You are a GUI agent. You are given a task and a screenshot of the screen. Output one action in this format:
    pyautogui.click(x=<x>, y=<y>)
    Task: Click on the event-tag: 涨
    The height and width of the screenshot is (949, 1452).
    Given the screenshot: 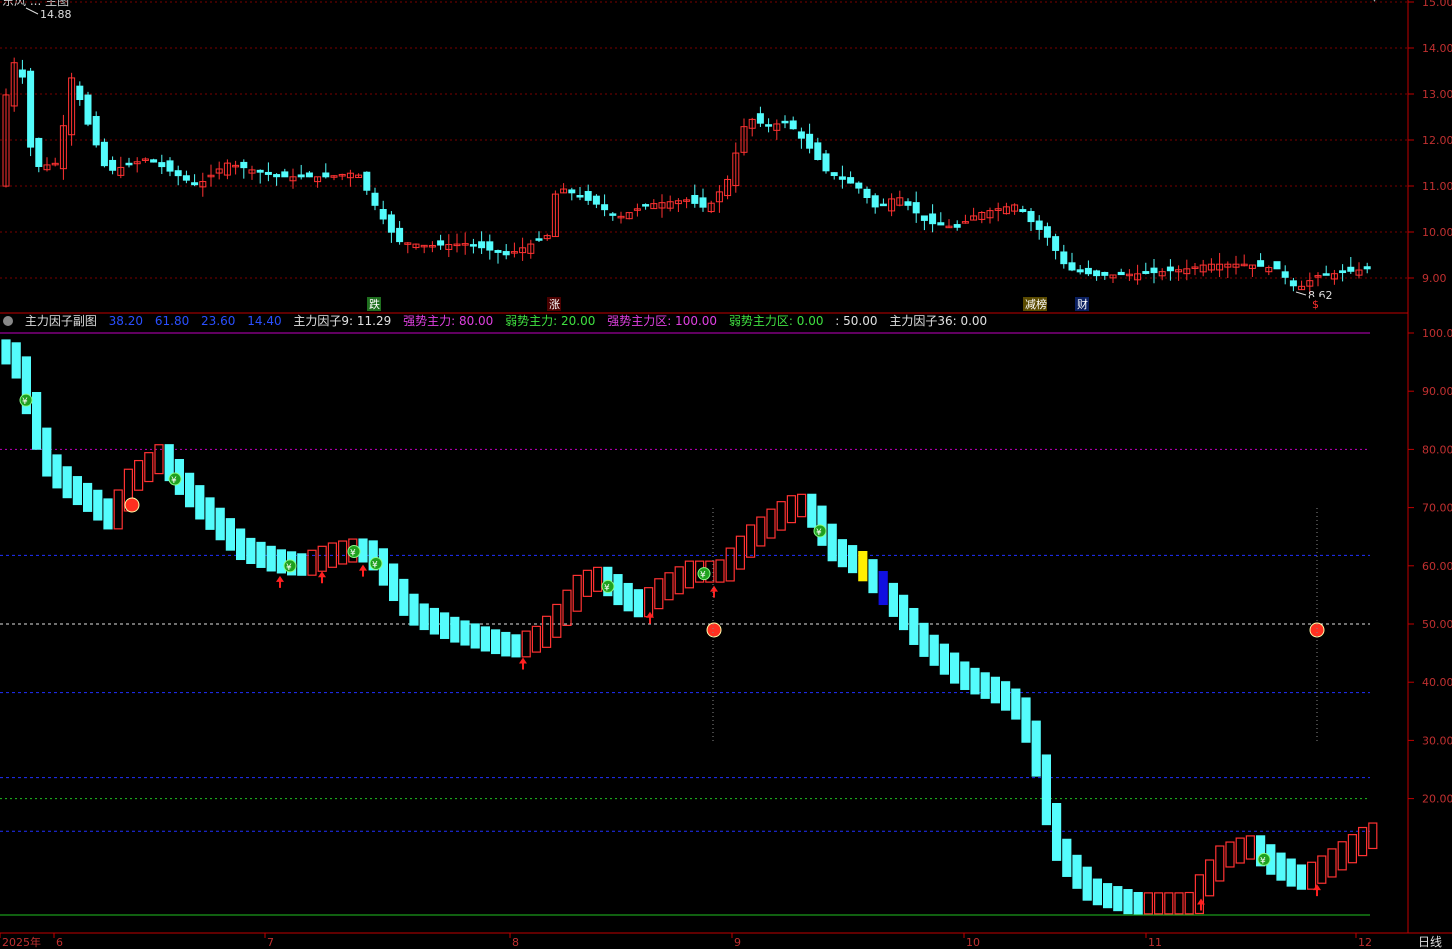 What is the action you would take?
    pyautogui.click(x=554, y=304)
    